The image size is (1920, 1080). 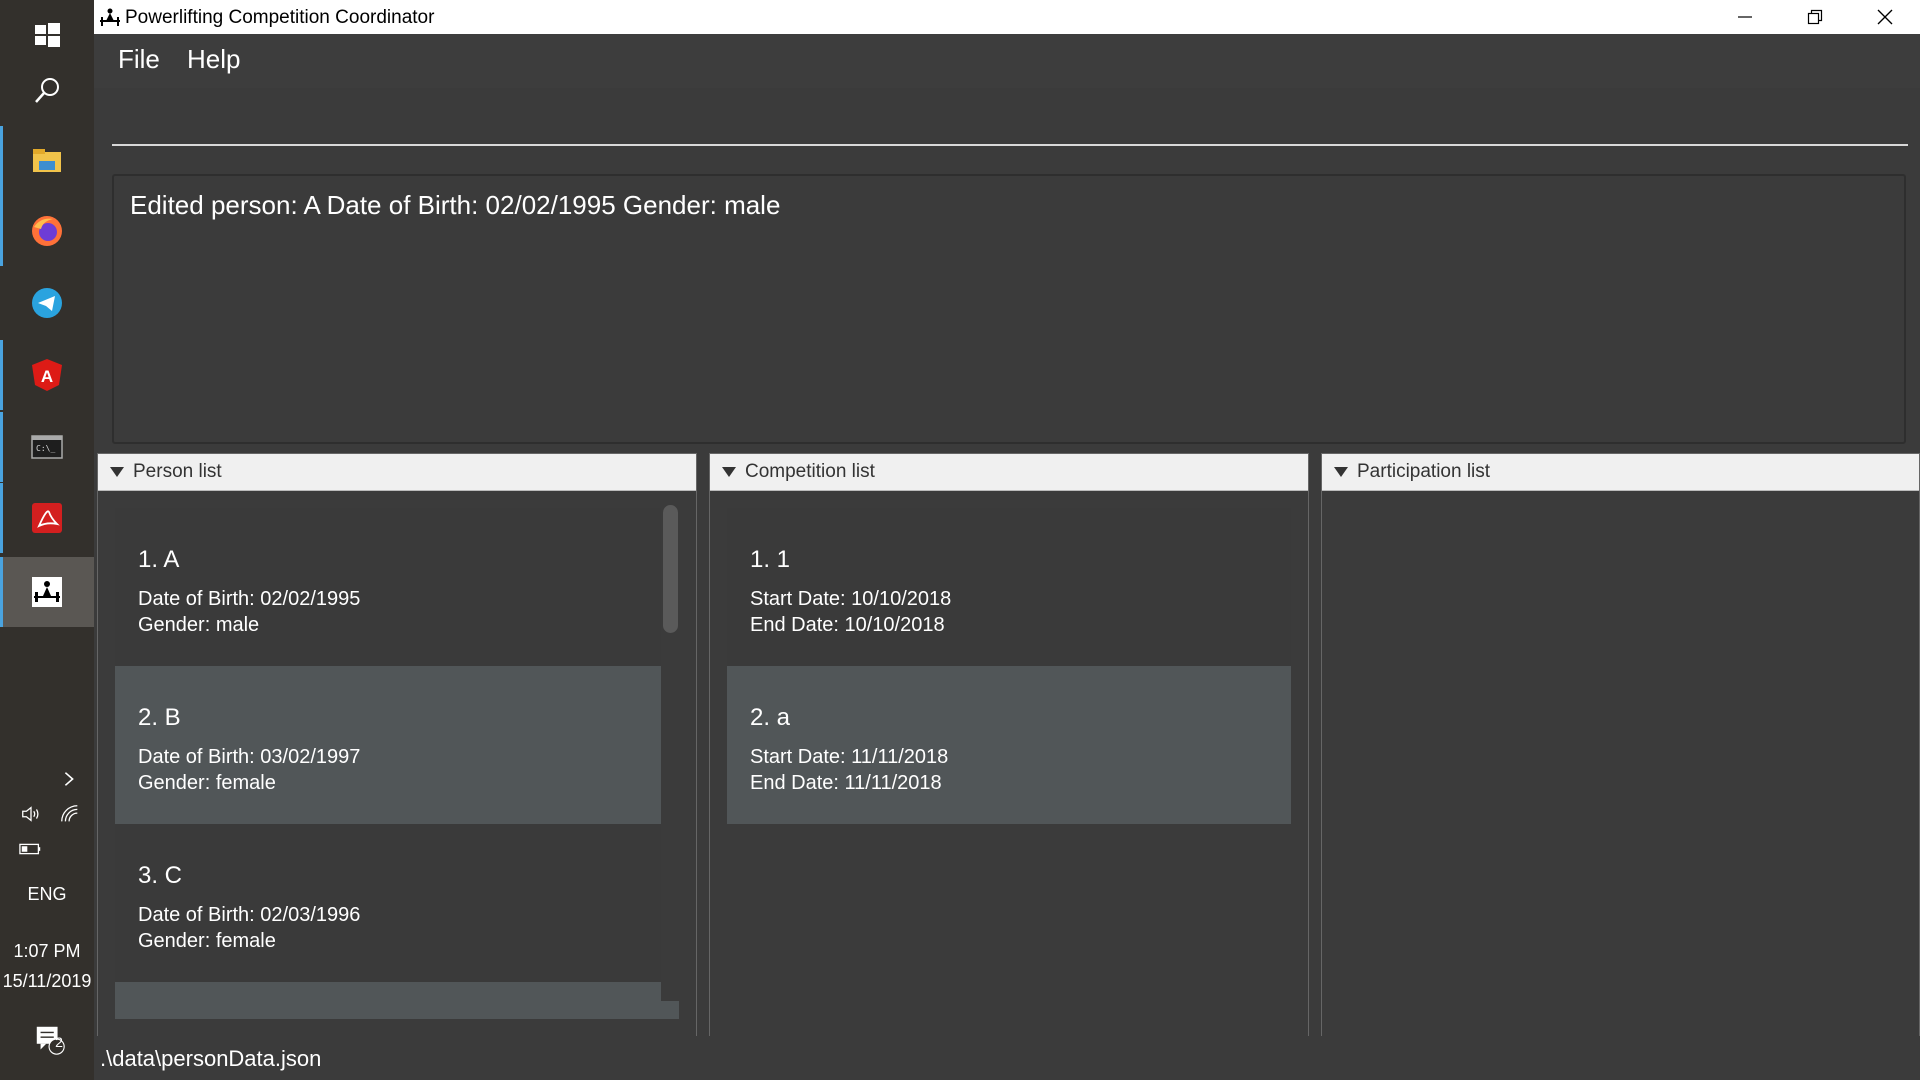 I want to click on person-list-scroll-thumb, so click(x=670, y=569).